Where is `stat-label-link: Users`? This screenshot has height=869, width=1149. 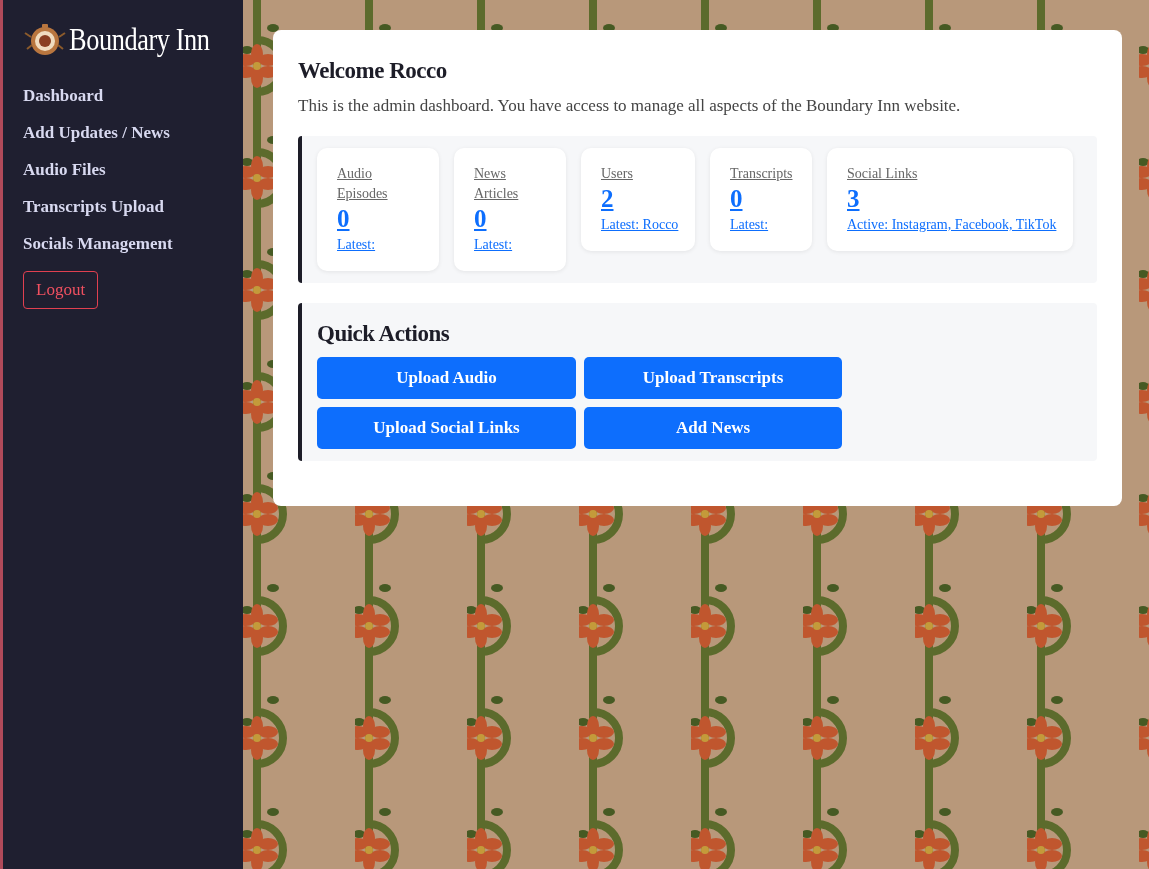
stat-label-link: Users is located at coordinates (617, 174).